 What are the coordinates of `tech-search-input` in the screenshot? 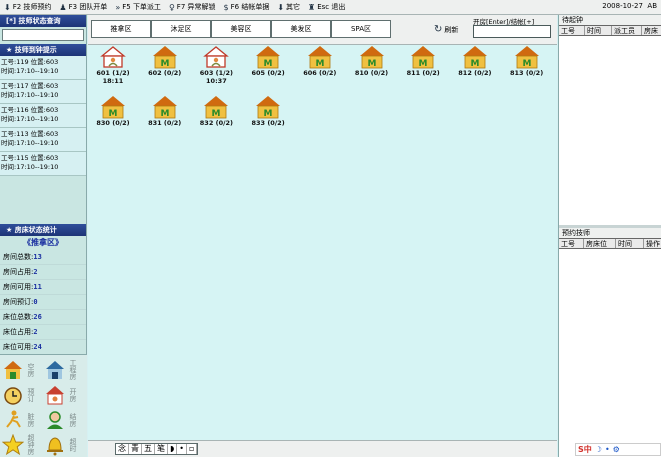 It's located at (43, 35).